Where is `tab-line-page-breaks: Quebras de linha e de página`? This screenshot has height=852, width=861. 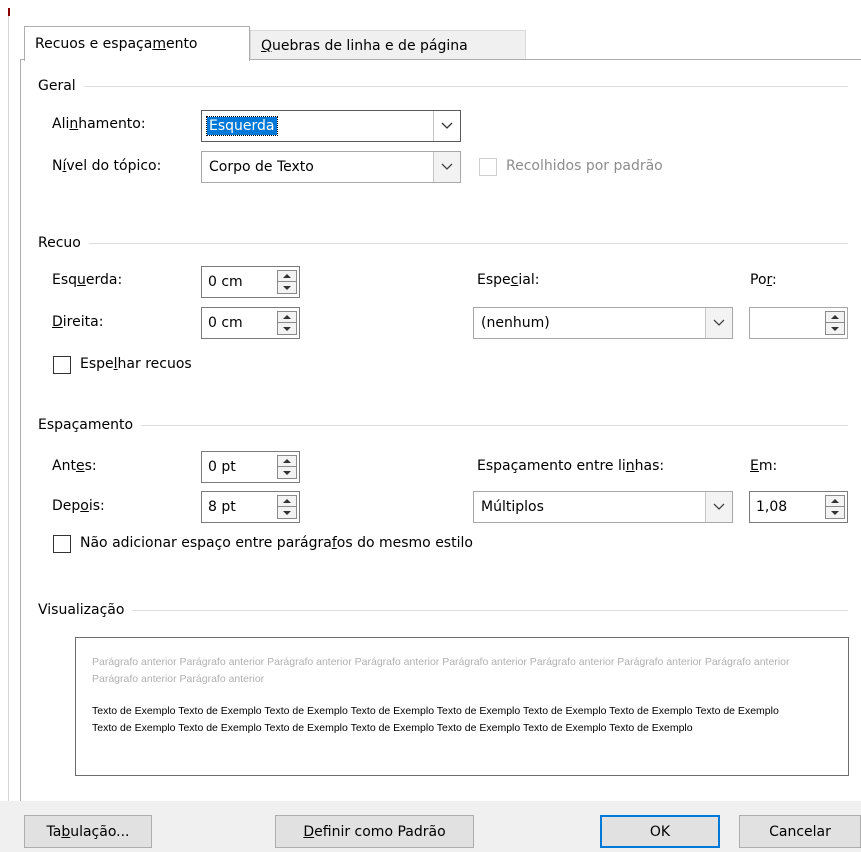 tab-line-page-breaks: Quebras de linha e de página is located at coordinates (388, 45).